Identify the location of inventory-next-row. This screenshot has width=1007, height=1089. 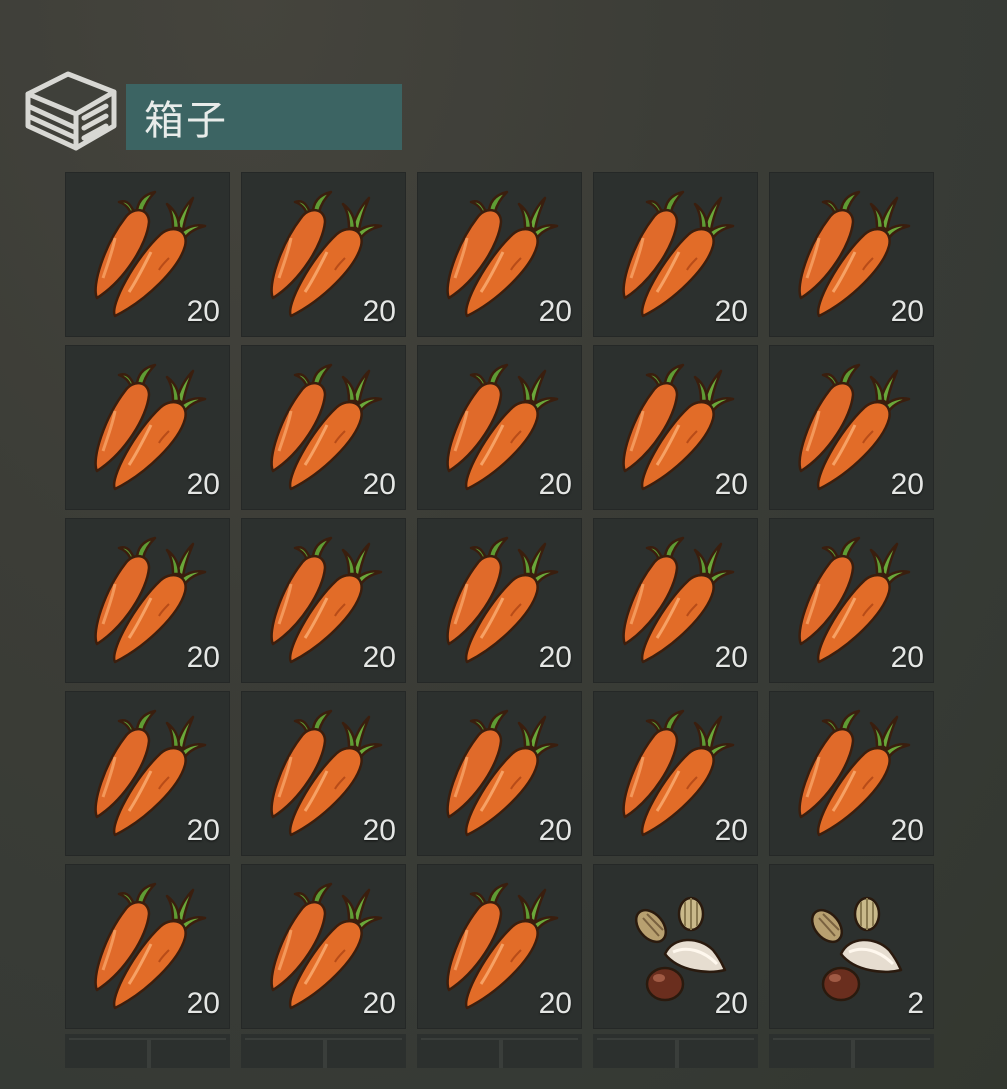
(500, 1051).